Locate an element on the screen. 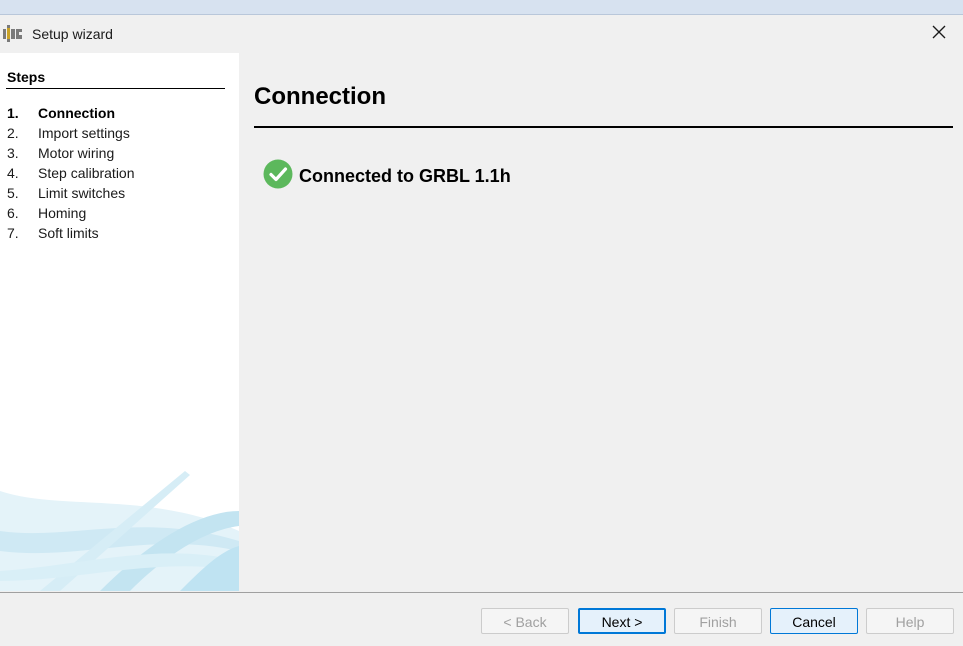  close-button is located at coordinates (939, 34).